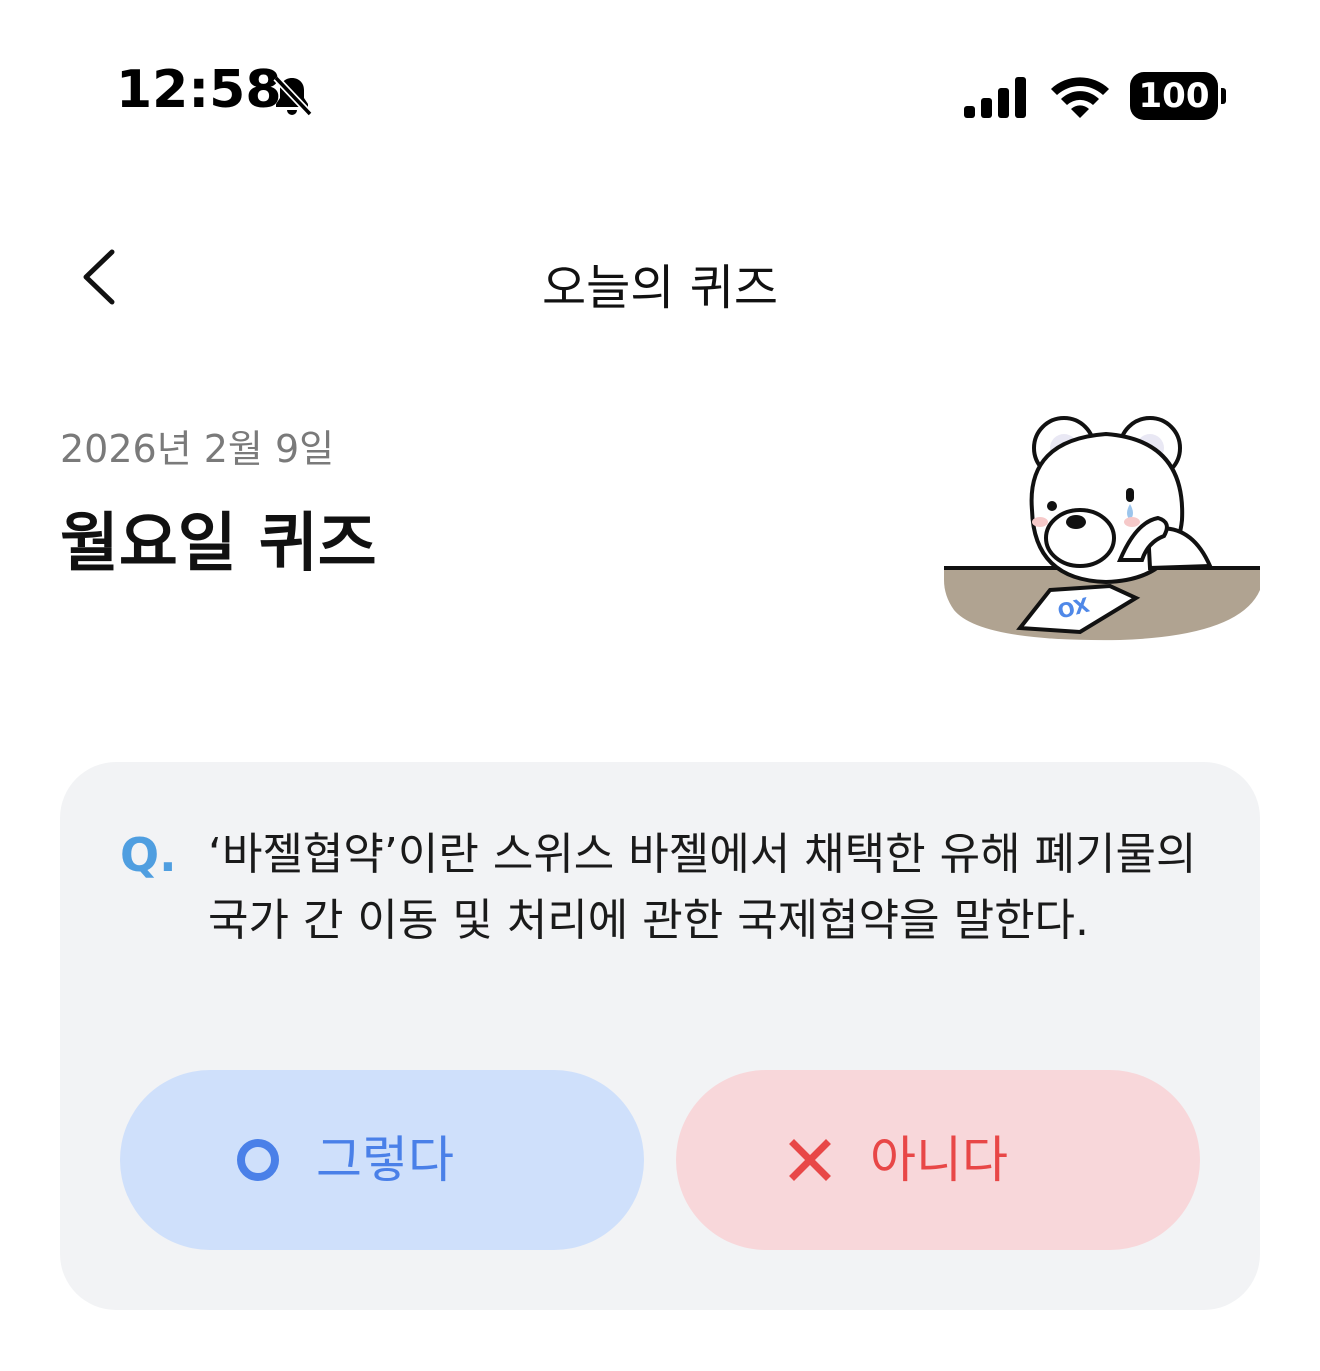 This screenshot has width=1320, height=1371. I want to click on battery-cap, so click(1223, 96).